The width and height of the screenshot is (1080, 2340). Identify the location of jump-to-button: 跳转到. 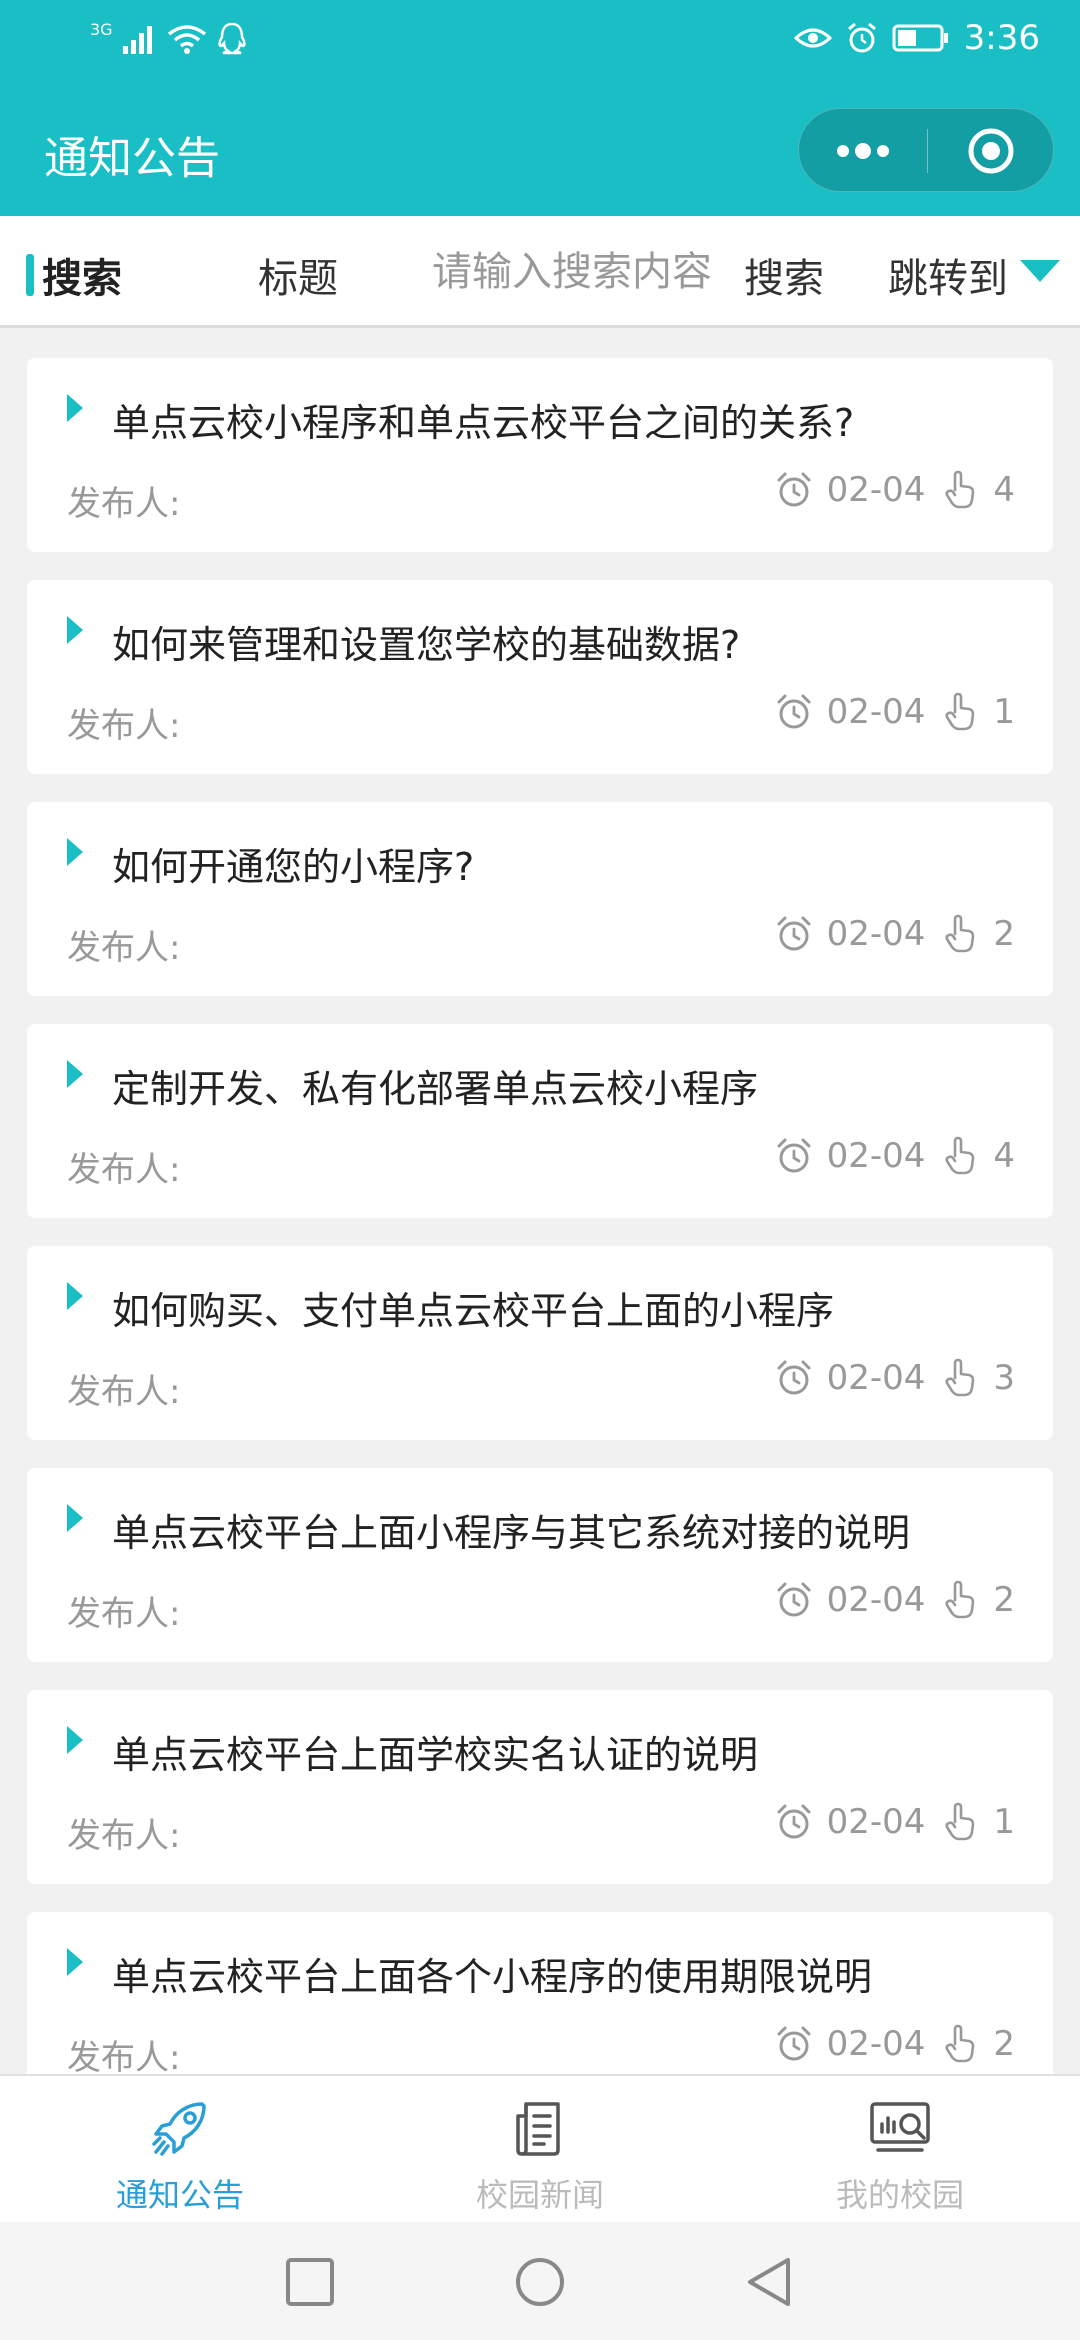
(974, 275).